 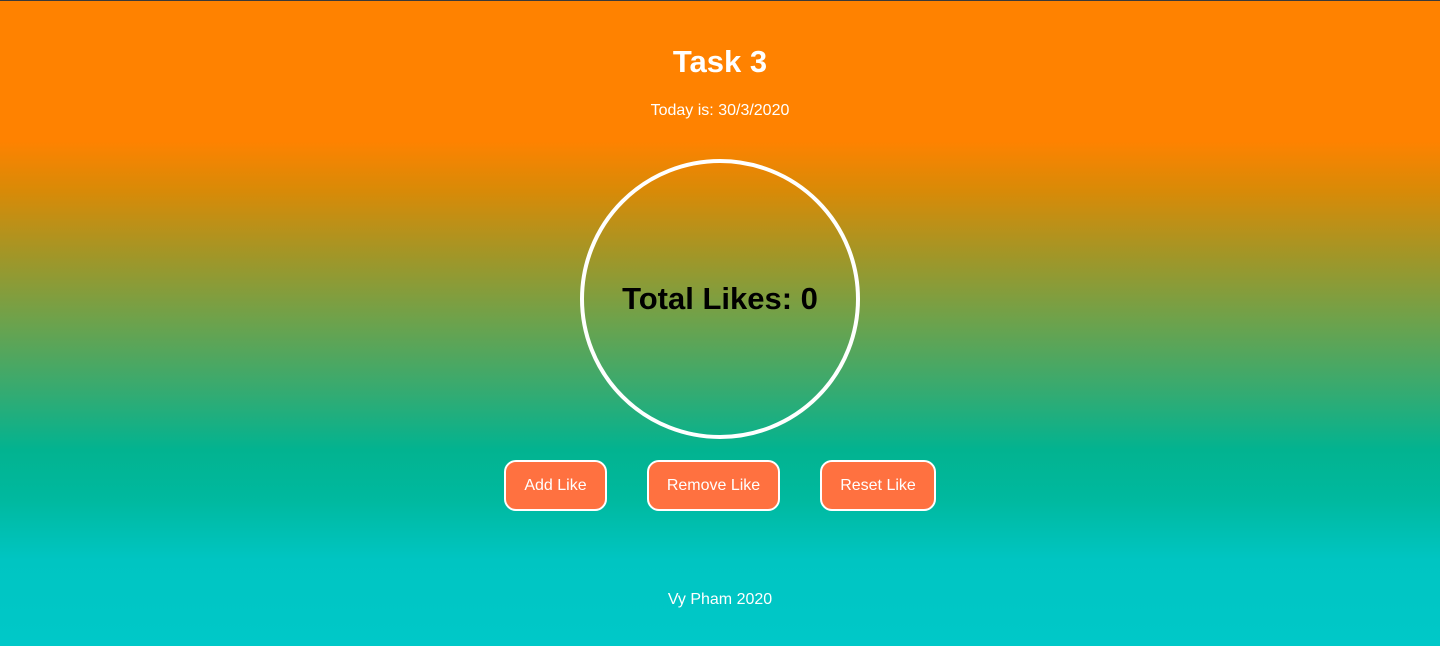 I want to click on add-like-button: Add Like, so click(x=555, y=485).